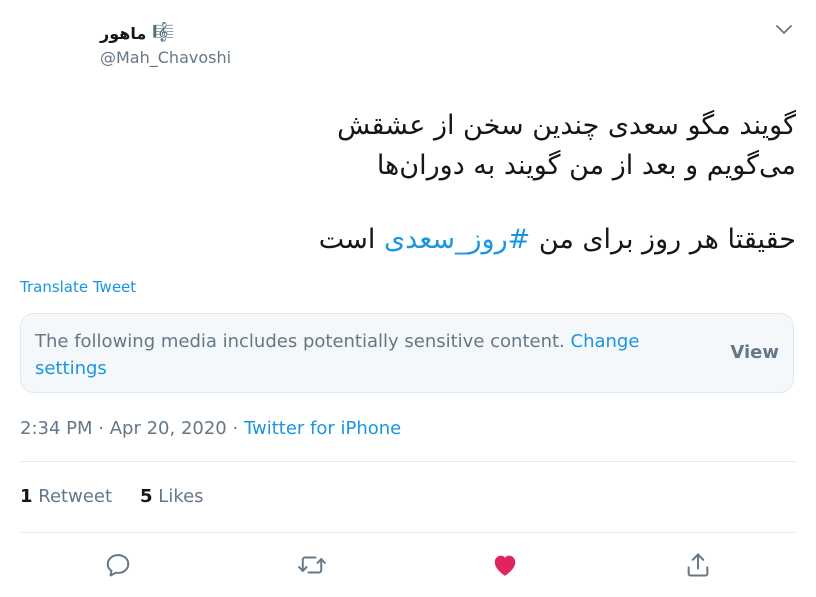 Image resolution: width=816 pixels, height=597 pixels. I want to click on retweets-label: Retweet, so click(75, 496).